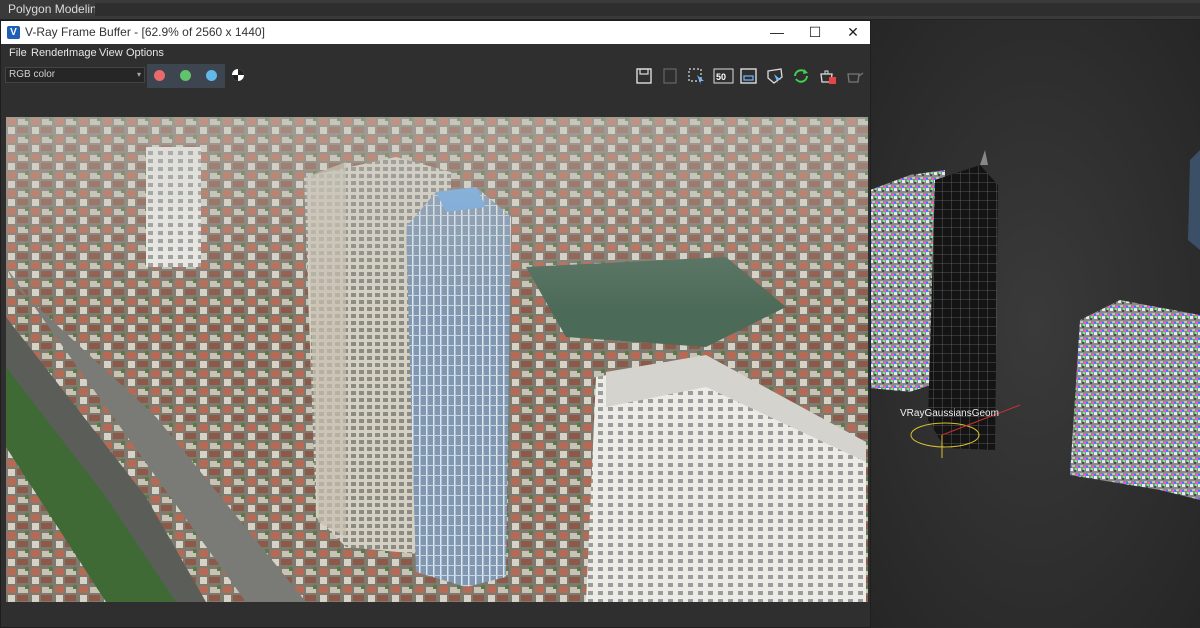 The image size is (1200, 628). Describe the element at coordinates (111, 53) in the screenshot. I see `menu-view: View` at that location.